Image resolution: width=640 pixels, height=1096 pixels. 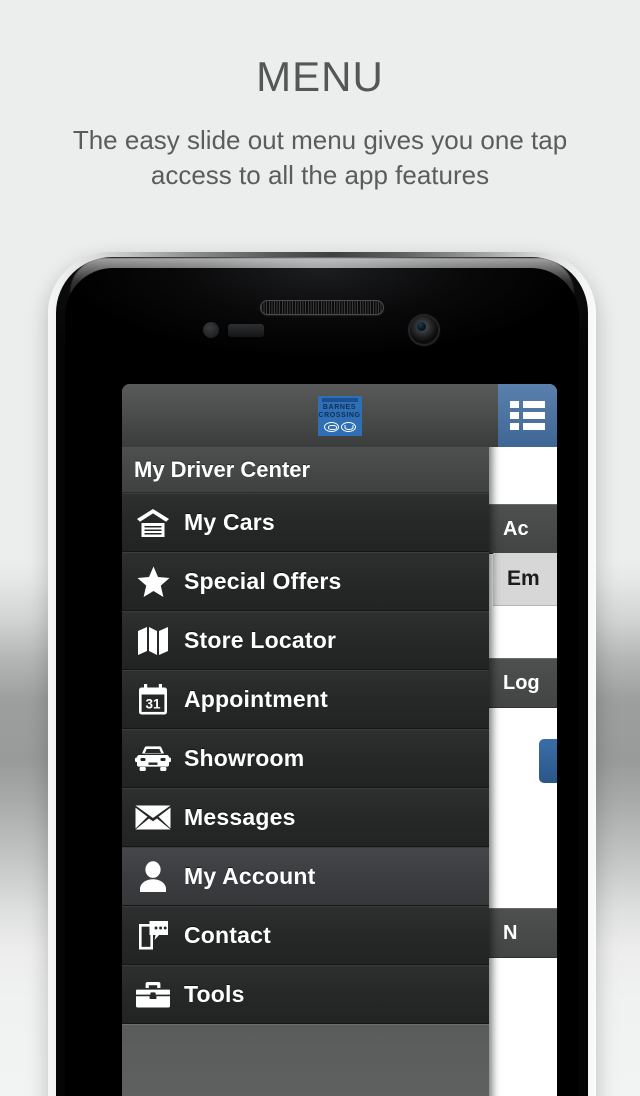 I want to click on calendar-icon: 31, so click(x=153, y=699).